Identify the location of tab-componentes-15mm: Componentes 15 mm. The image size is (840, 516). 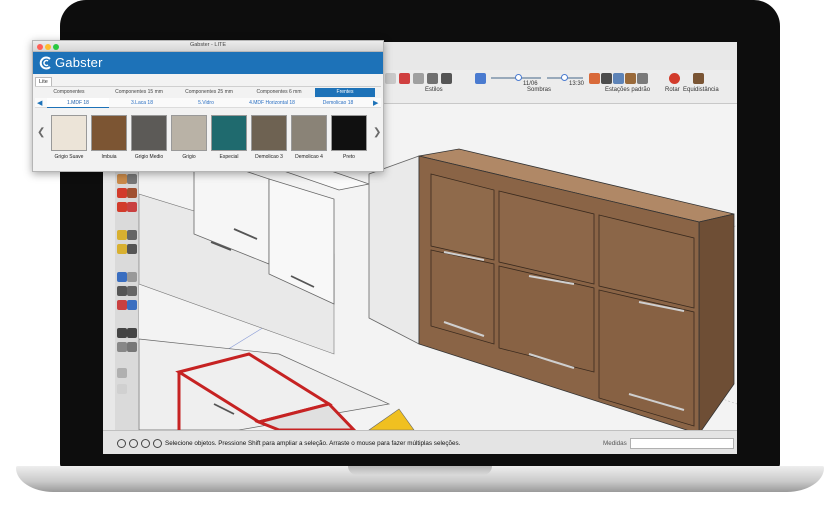
(139, 92).